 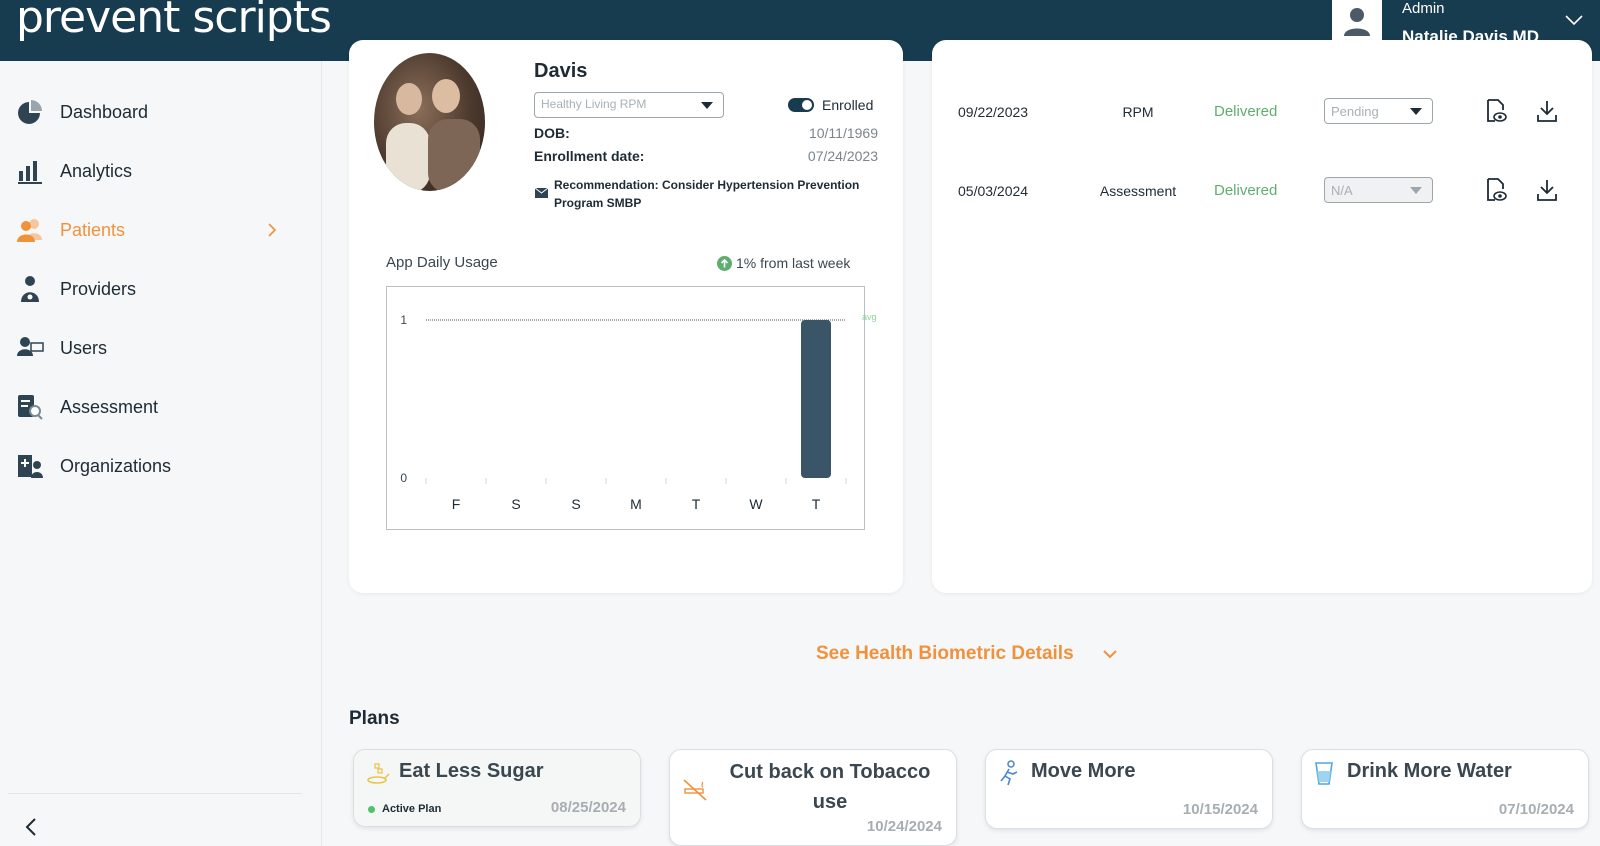 What do you see at coordinates (1138, 112) in the screenshot?
I see `report-type: RPM` at bounding box center [1138, 112].